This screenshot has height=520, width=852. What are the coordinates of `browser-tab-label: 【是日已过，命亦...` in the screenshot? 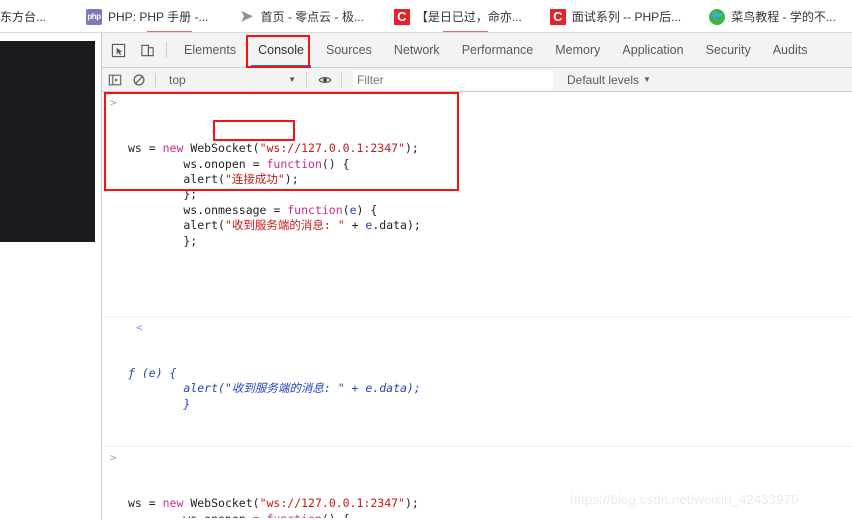 It's located at (468, 17).